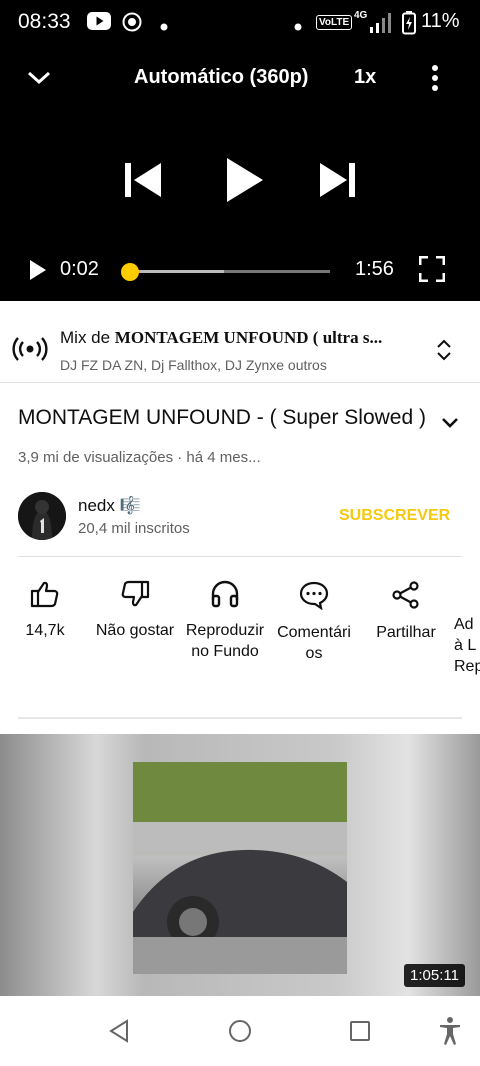  What do you see at coordinates (314, 598) in the screenshot?
I see `comment-icon` at bounding box center [314, 598].